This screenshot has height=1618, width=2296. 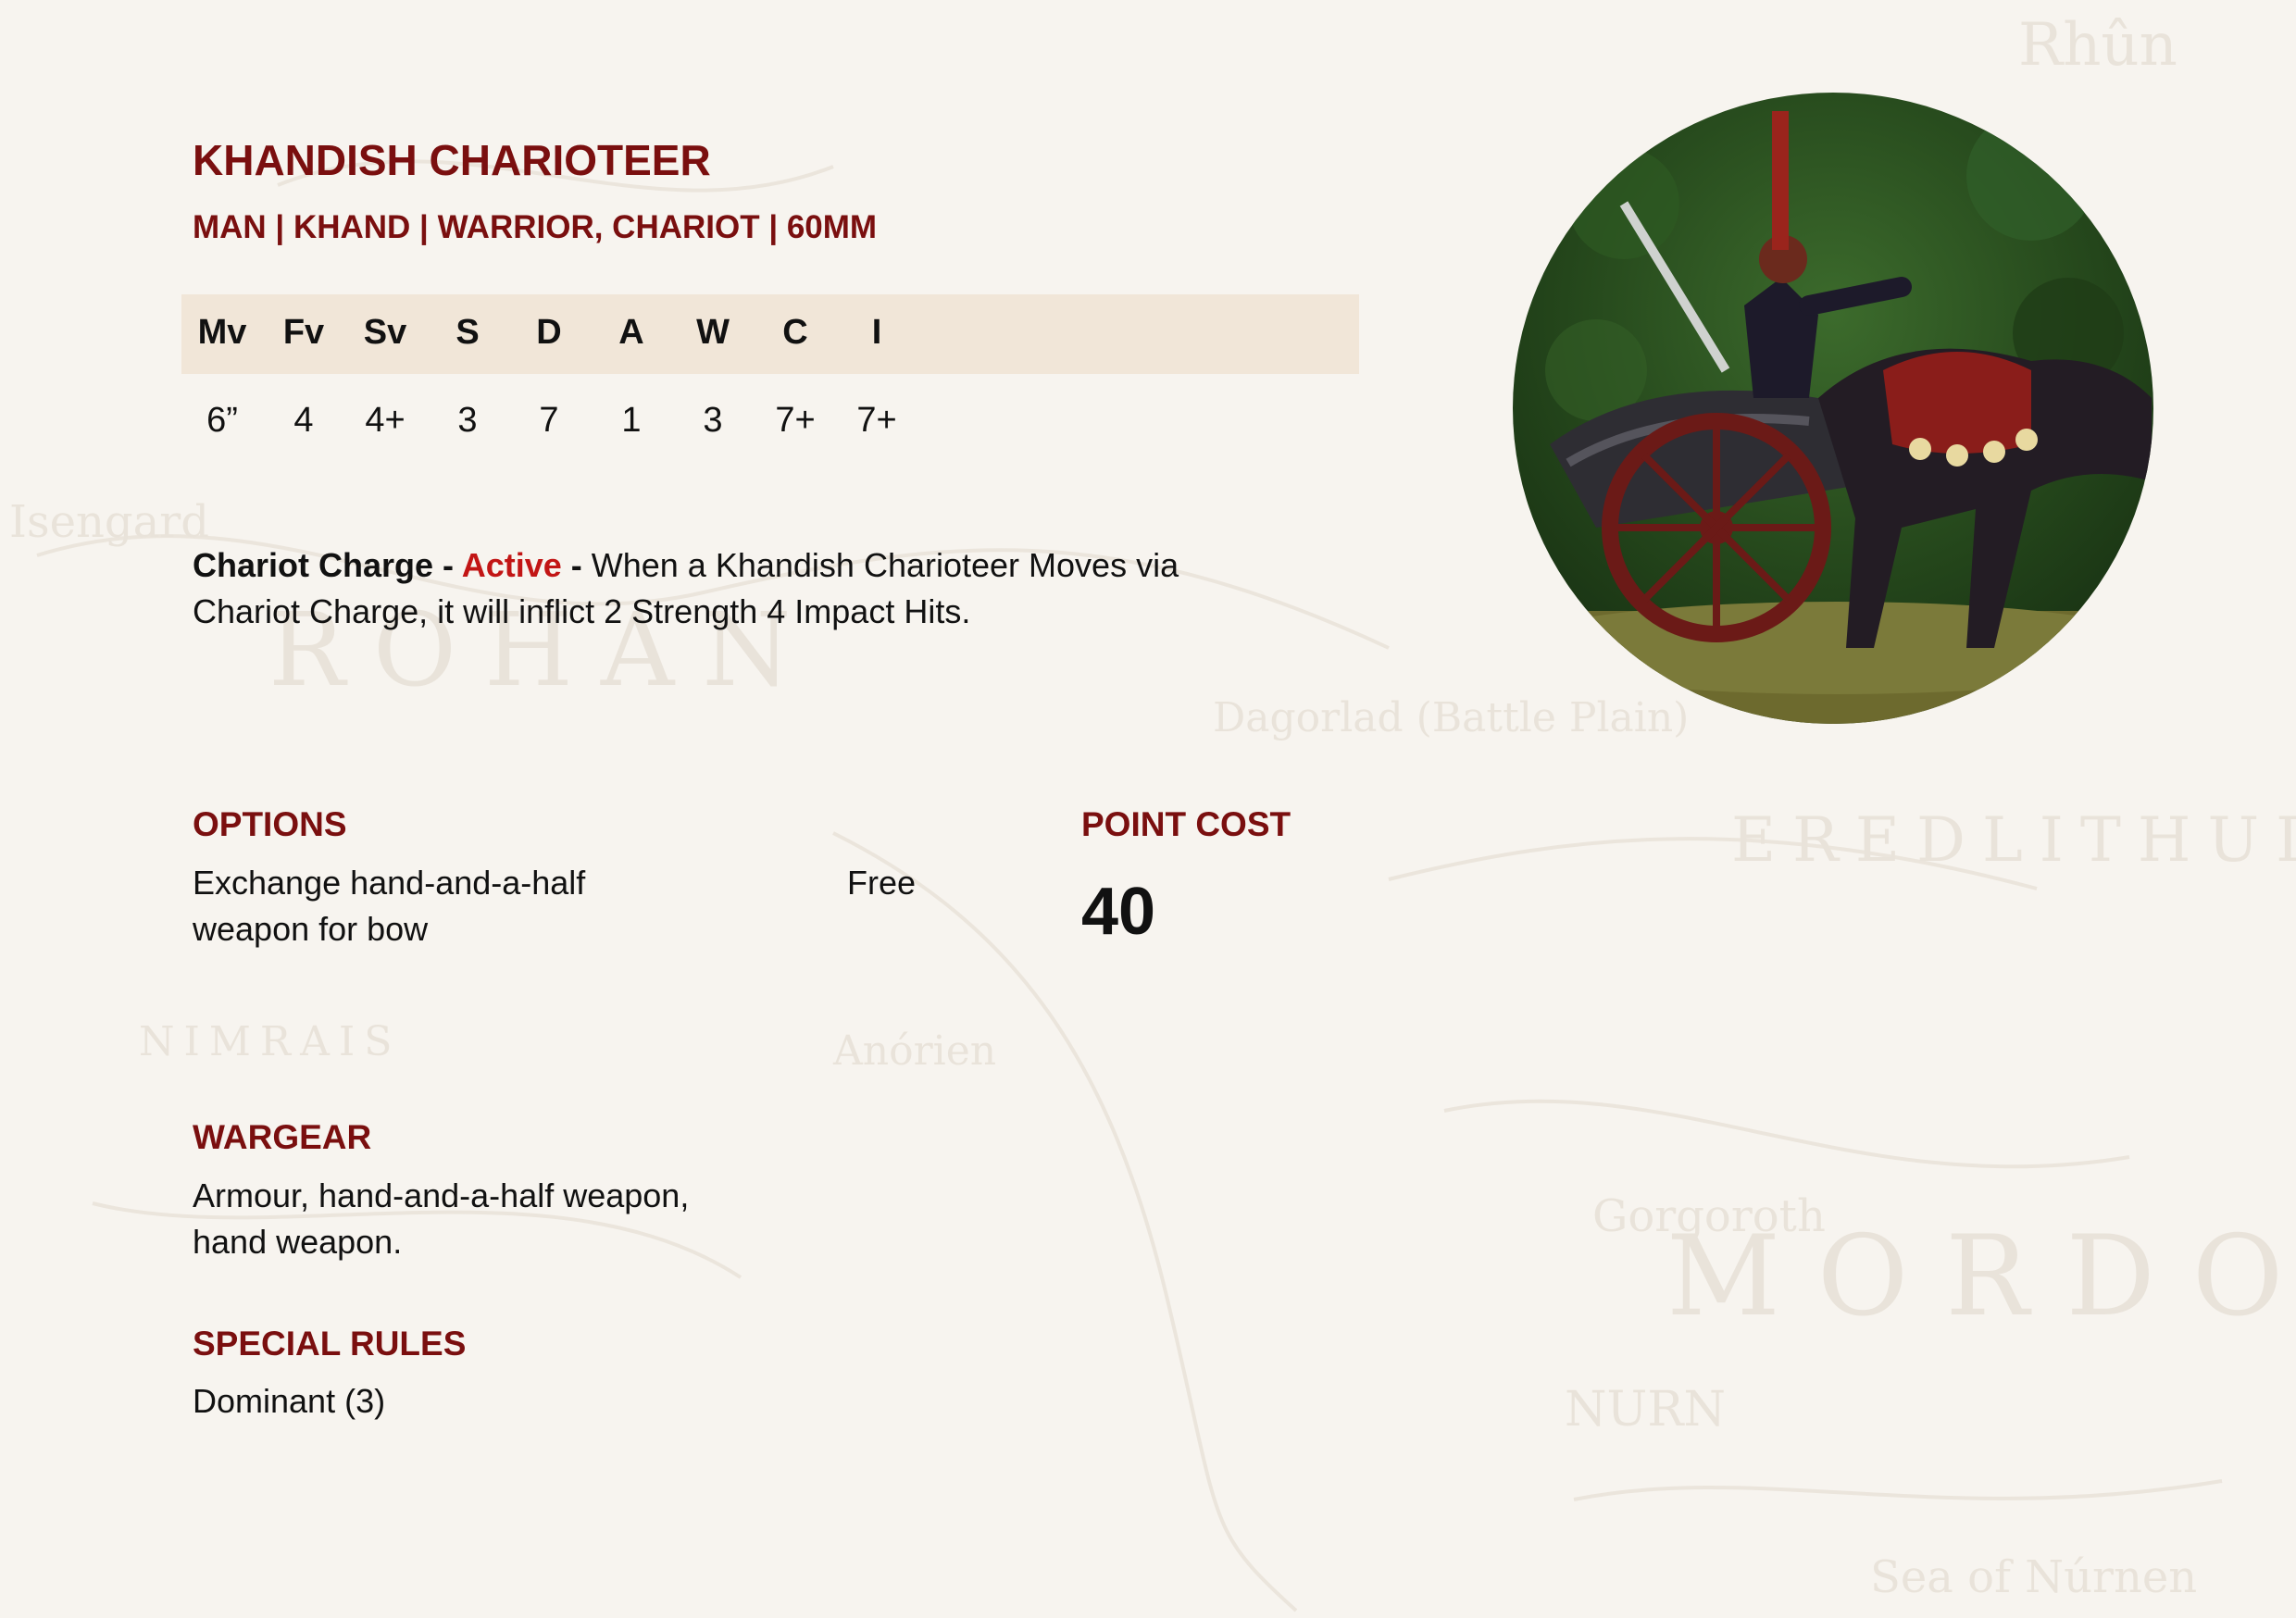 What do you see at coordinates (289, 1401) in the screenshot?
I see `special-rules-text: Dominant (3)` at bounding box center [289, 1401].